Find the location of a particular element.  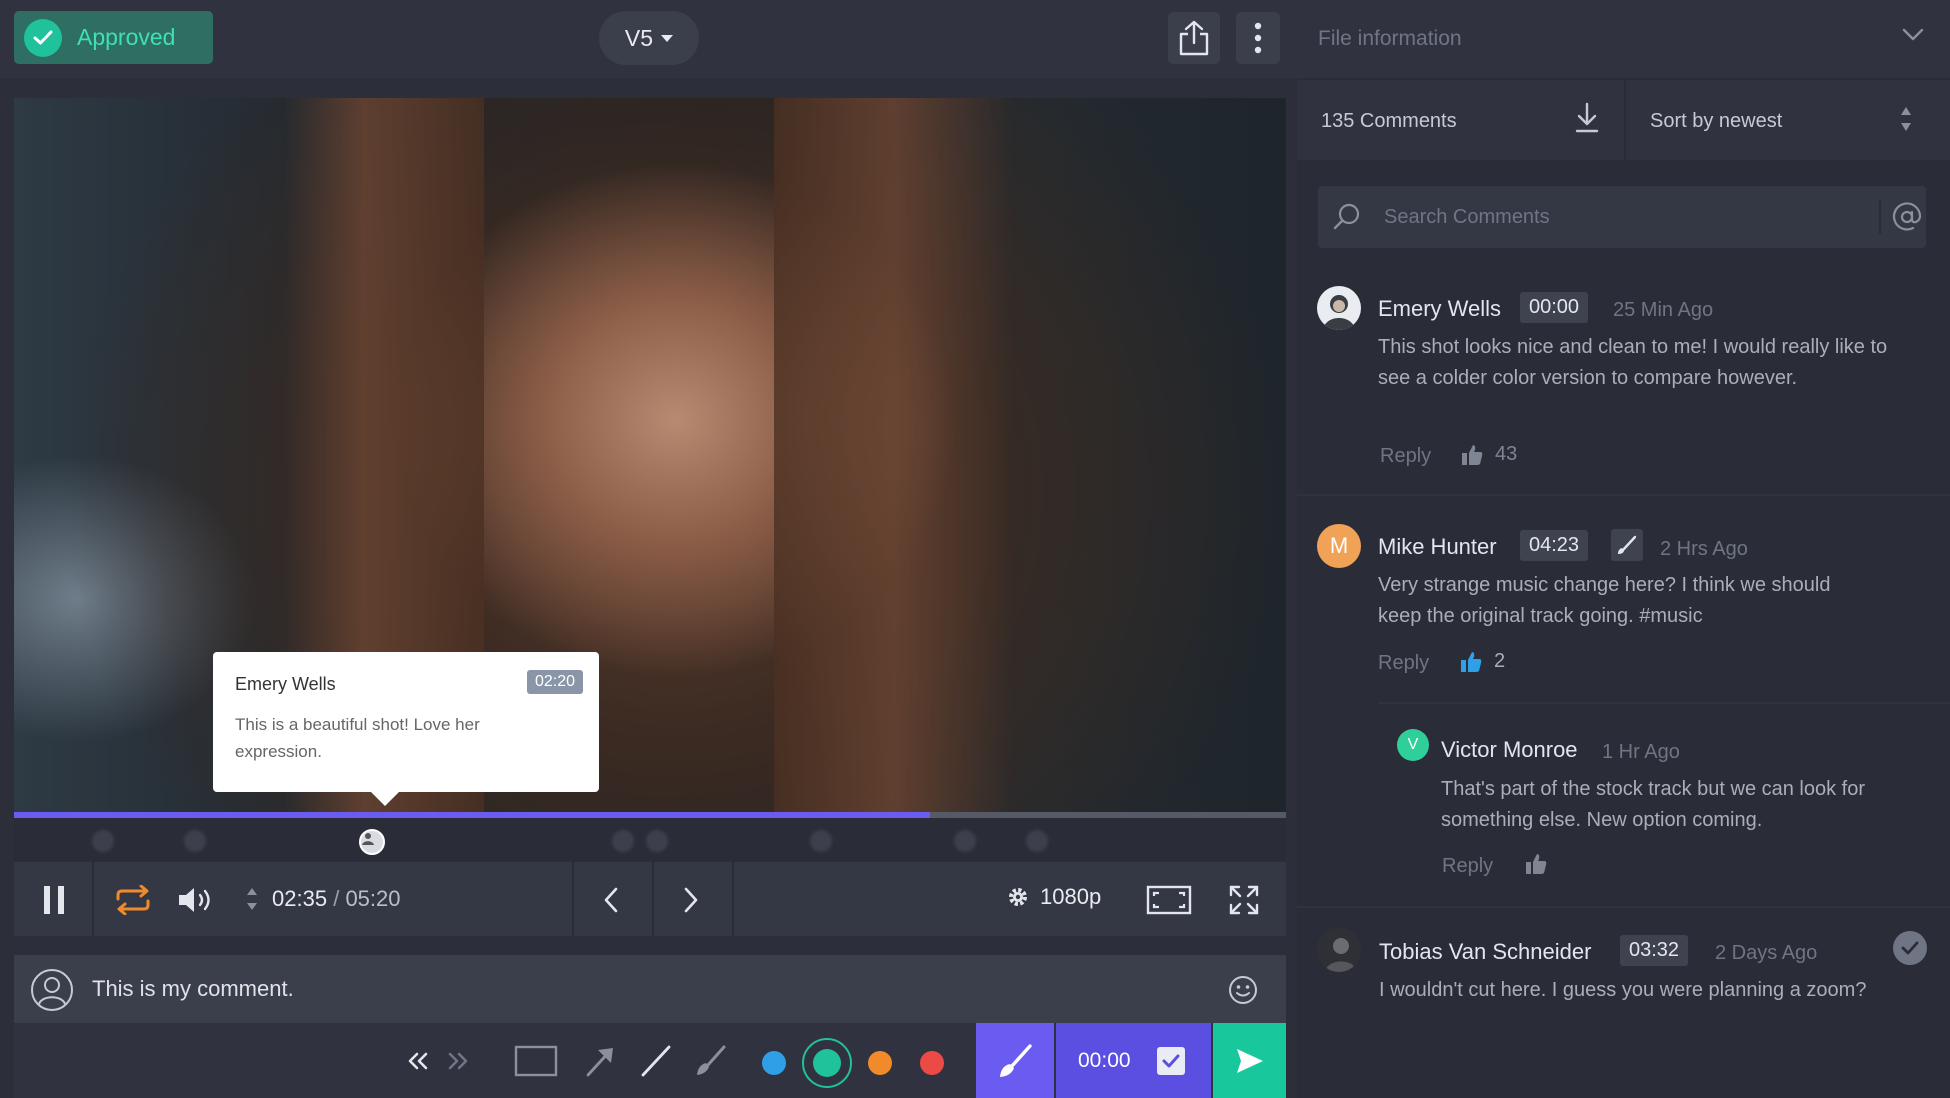

comment-marker-row is located at coordinates (650, 840).